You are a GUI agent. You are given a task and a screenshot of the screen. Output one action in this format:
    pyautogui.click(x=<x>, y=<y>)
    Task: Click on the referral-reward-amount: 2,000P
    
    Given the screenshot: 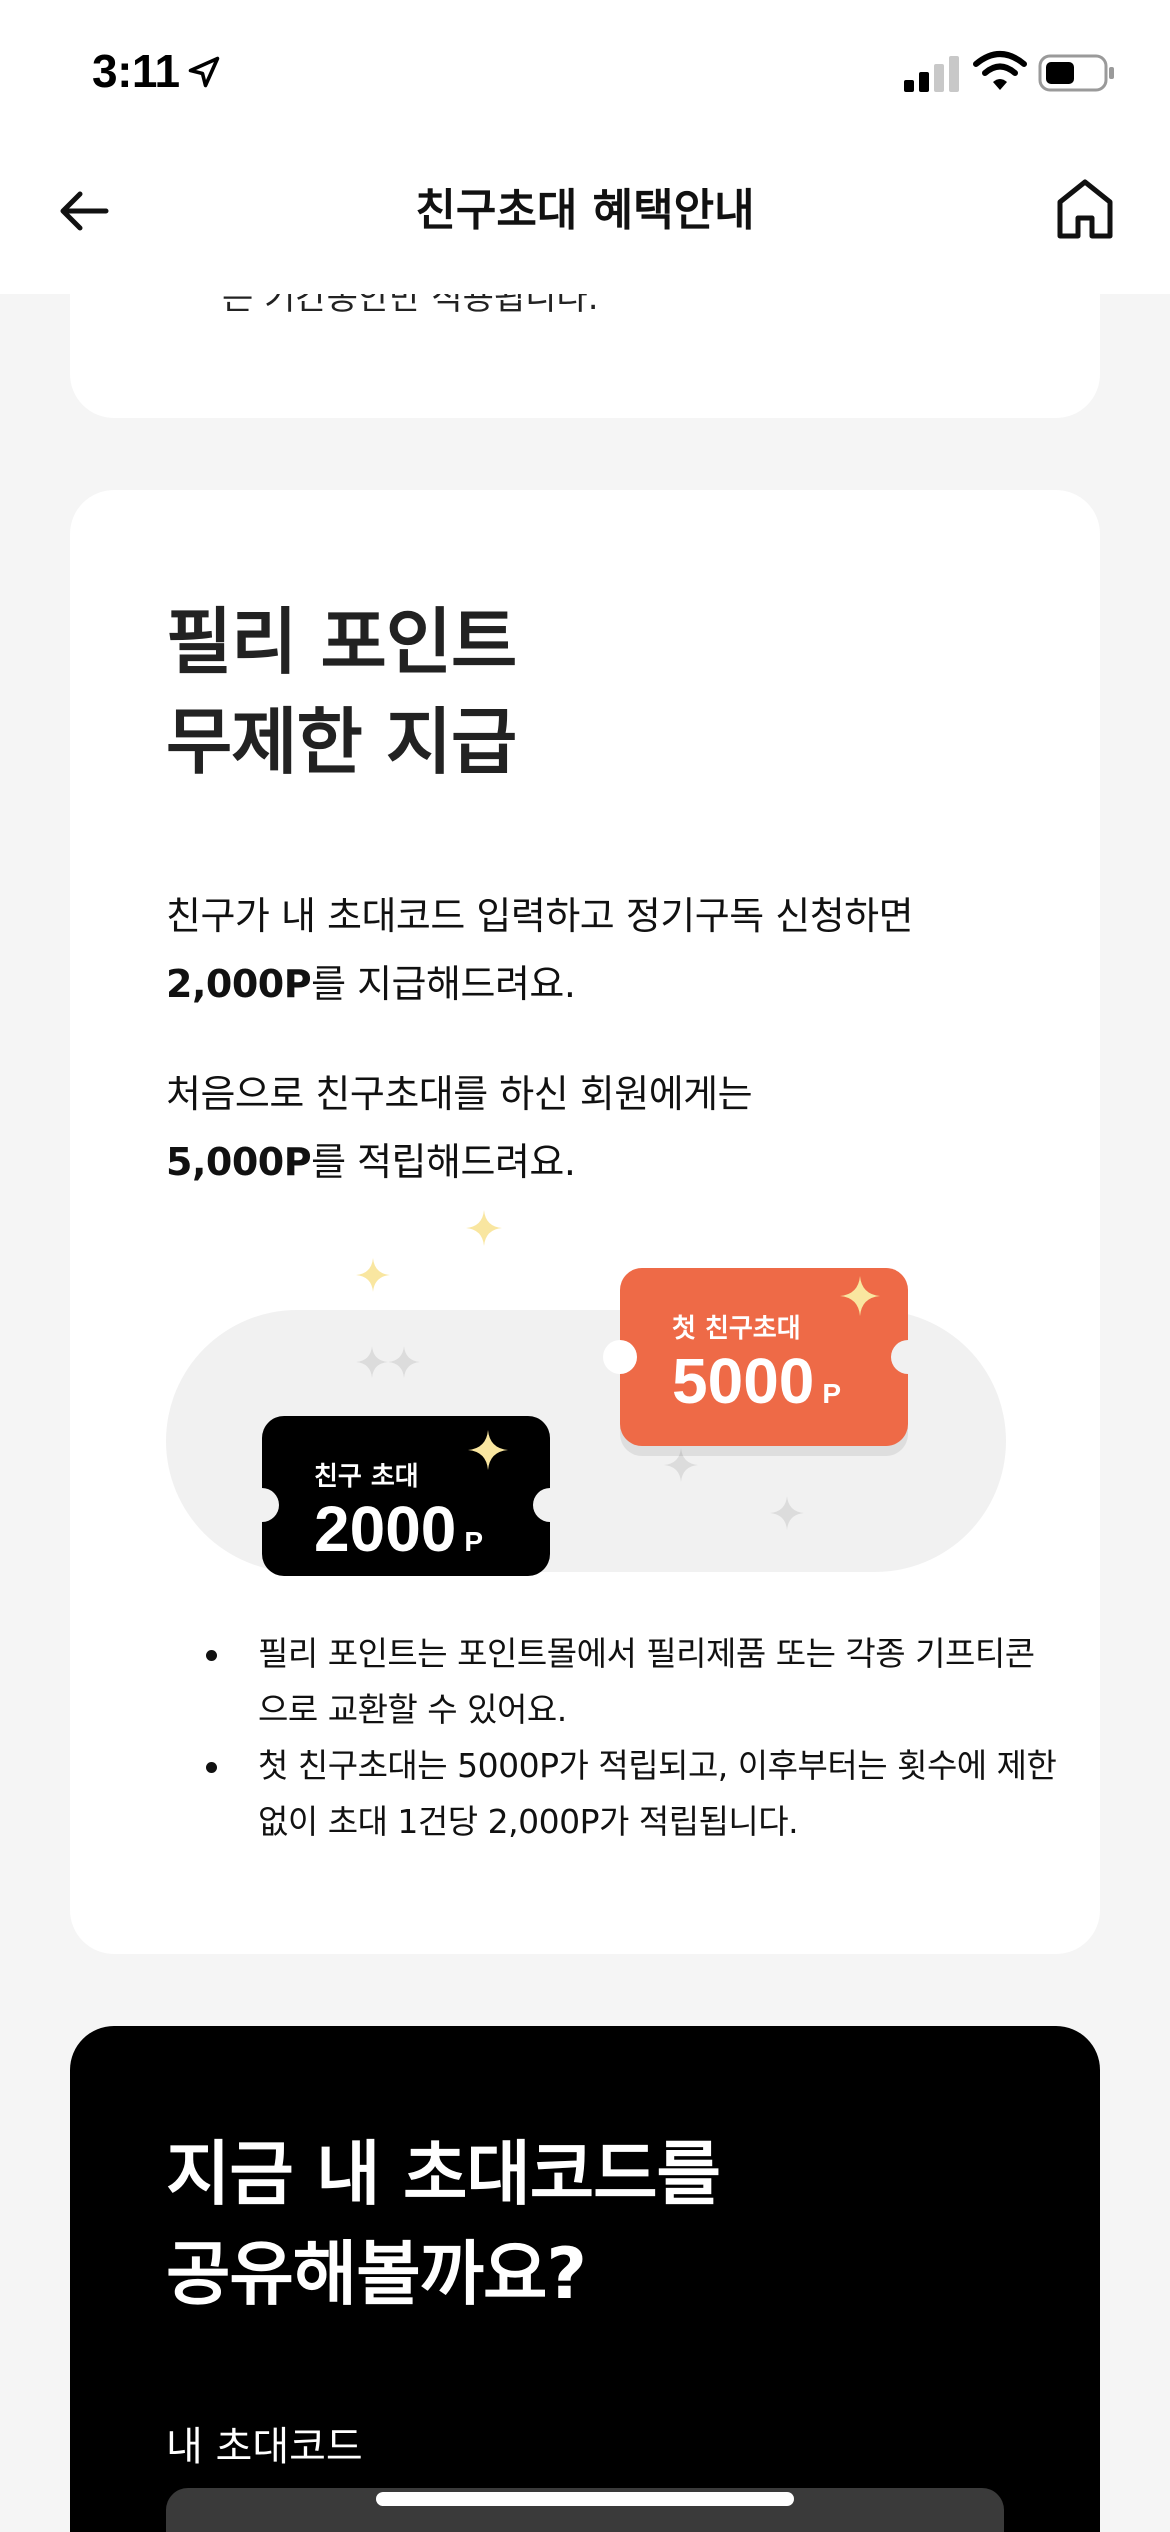 What is the action you would take?
    pyautogui.click(x=239, y=984)
    